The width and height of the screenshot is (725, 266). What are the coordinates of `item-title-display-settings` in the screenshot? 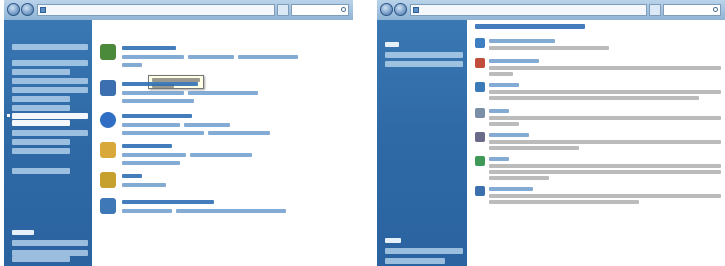 It's located at (511, 189).